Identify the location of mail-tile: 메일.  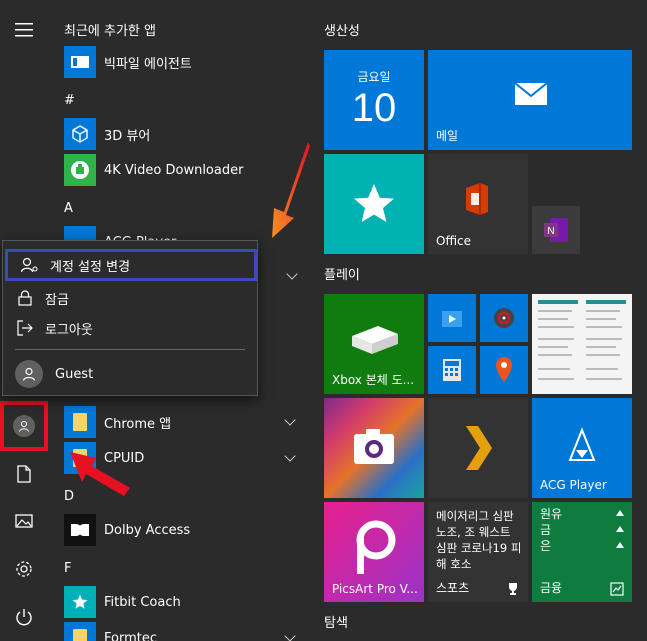
(530, 100).